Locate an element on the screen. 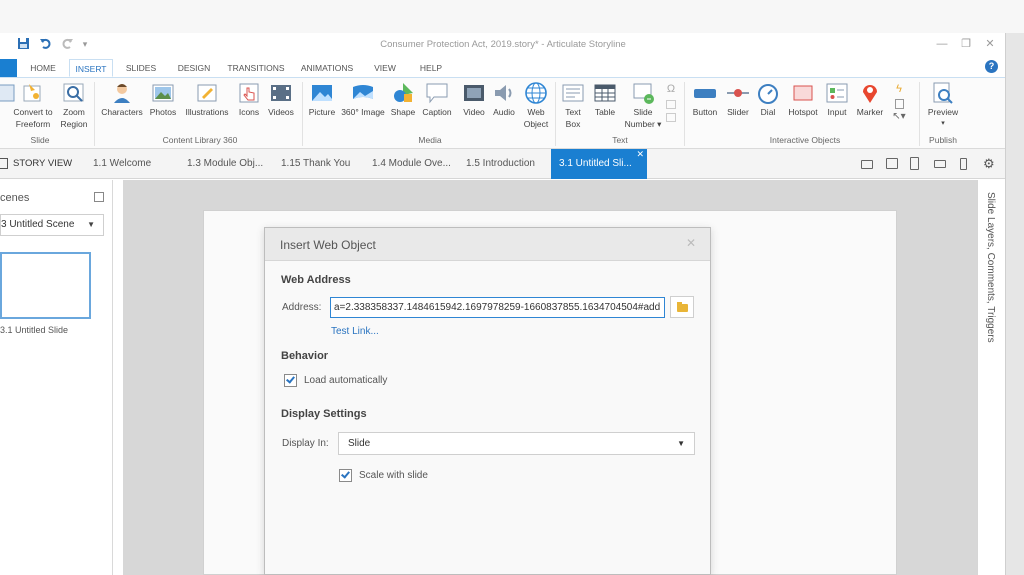  video-button: Video is located at coordinates (474, 107).